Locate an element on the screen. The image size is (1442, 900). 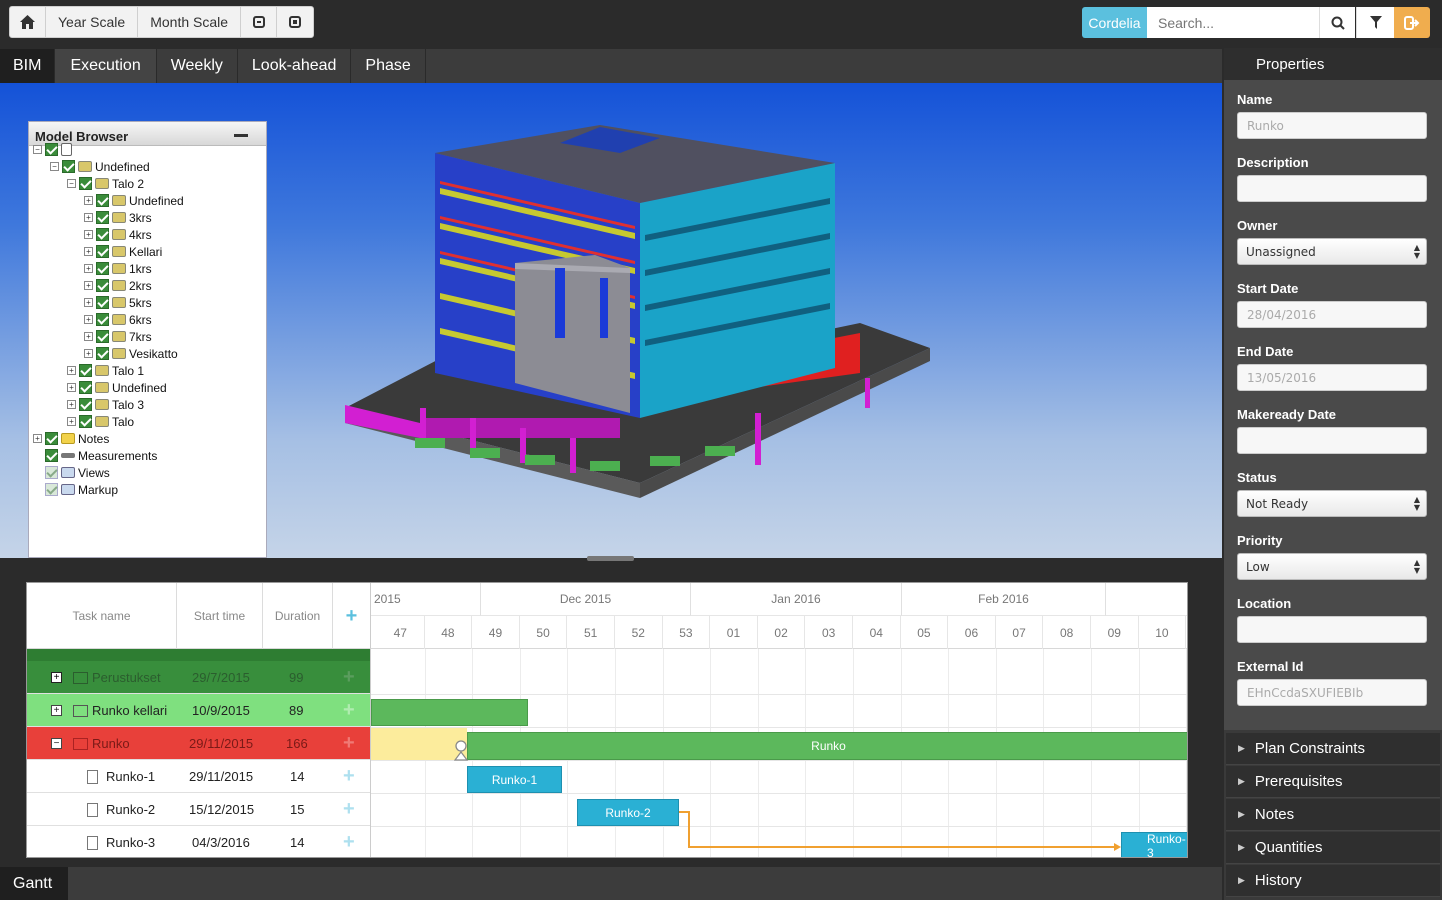
tree-node: +2krs is located at coordinates (118, 285).